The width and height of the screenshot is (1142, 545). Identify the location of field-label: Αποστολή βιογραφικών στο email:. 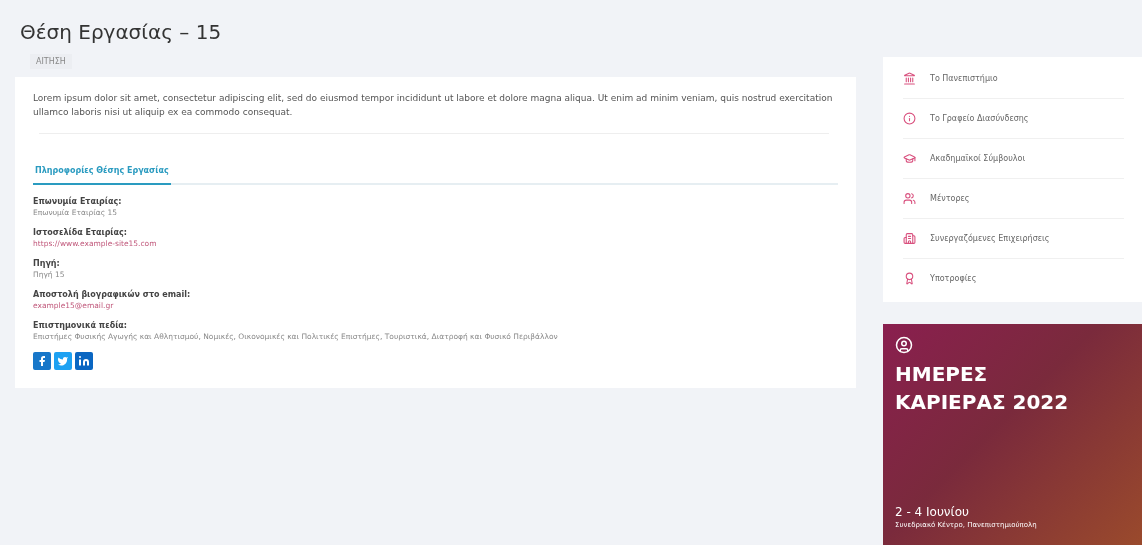
(112, 294).